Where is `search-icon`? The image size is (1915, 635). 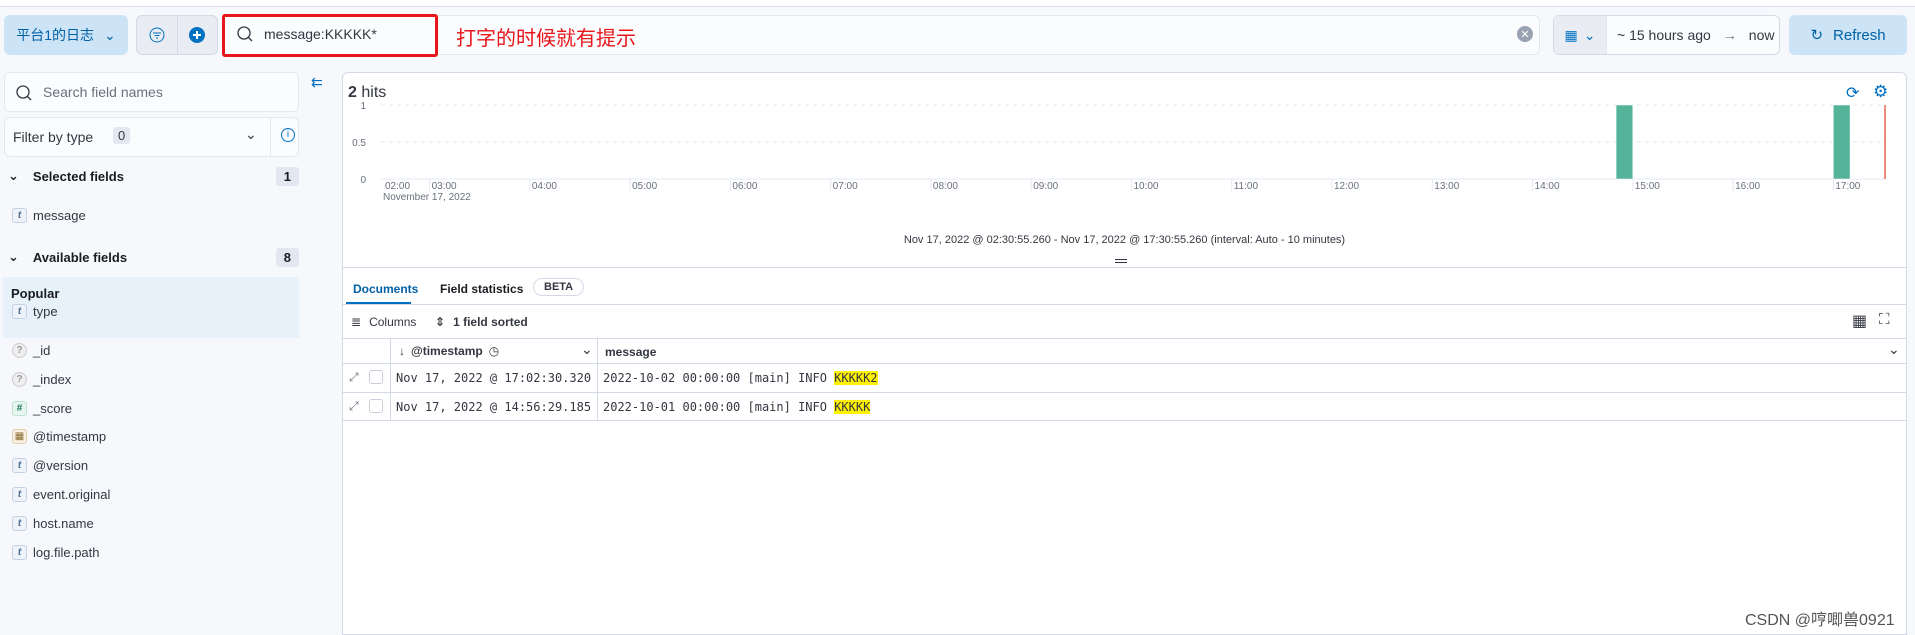 search-icon is located at coordinates (24, 93).